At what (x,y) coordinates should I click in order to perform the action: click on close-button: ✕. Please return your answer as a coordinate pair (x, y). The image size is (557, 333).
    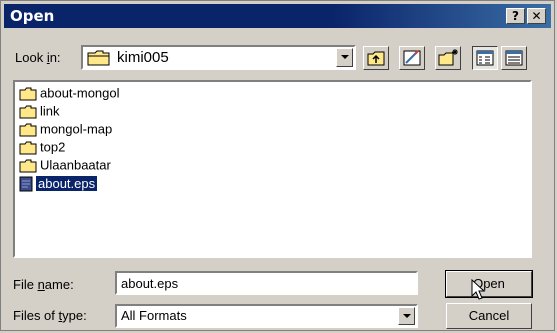
    Looking at the image, I should click on (536, 16).